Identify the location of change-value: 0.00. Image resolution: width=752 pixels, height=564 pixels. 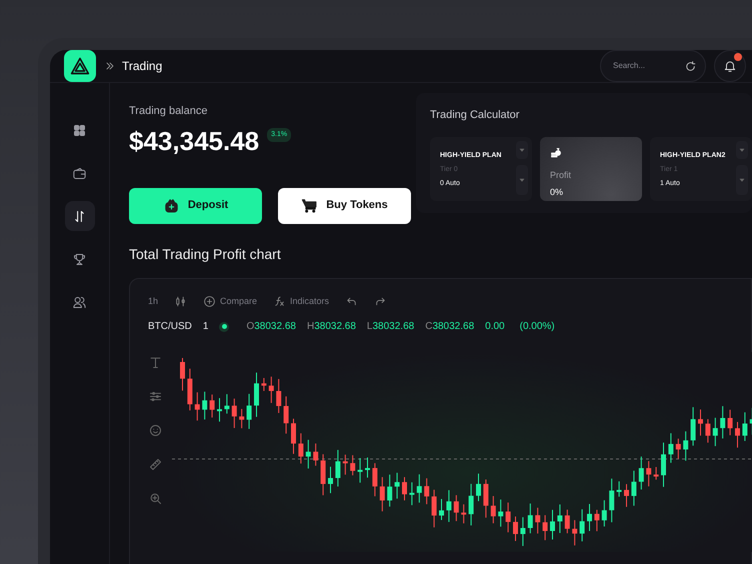
(495, 327).